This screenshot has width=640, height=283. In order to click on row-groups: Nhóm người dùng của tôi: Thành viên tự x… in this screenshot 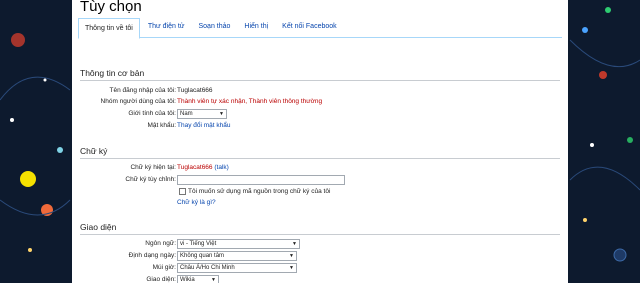, I will do `click(320, 101)`.